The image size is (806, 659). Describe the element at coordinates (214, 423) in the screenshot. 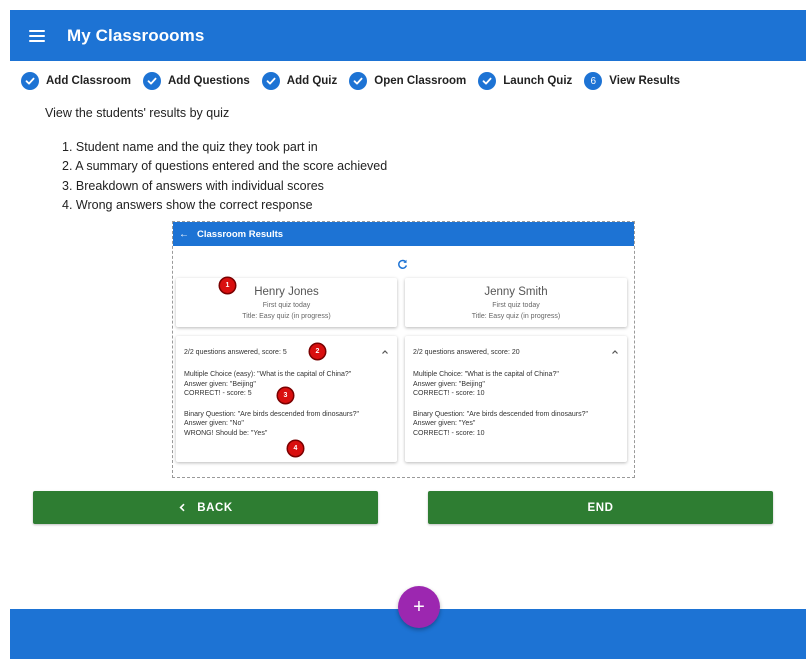

I see `answer-given: Answer given: "No"` at that location.